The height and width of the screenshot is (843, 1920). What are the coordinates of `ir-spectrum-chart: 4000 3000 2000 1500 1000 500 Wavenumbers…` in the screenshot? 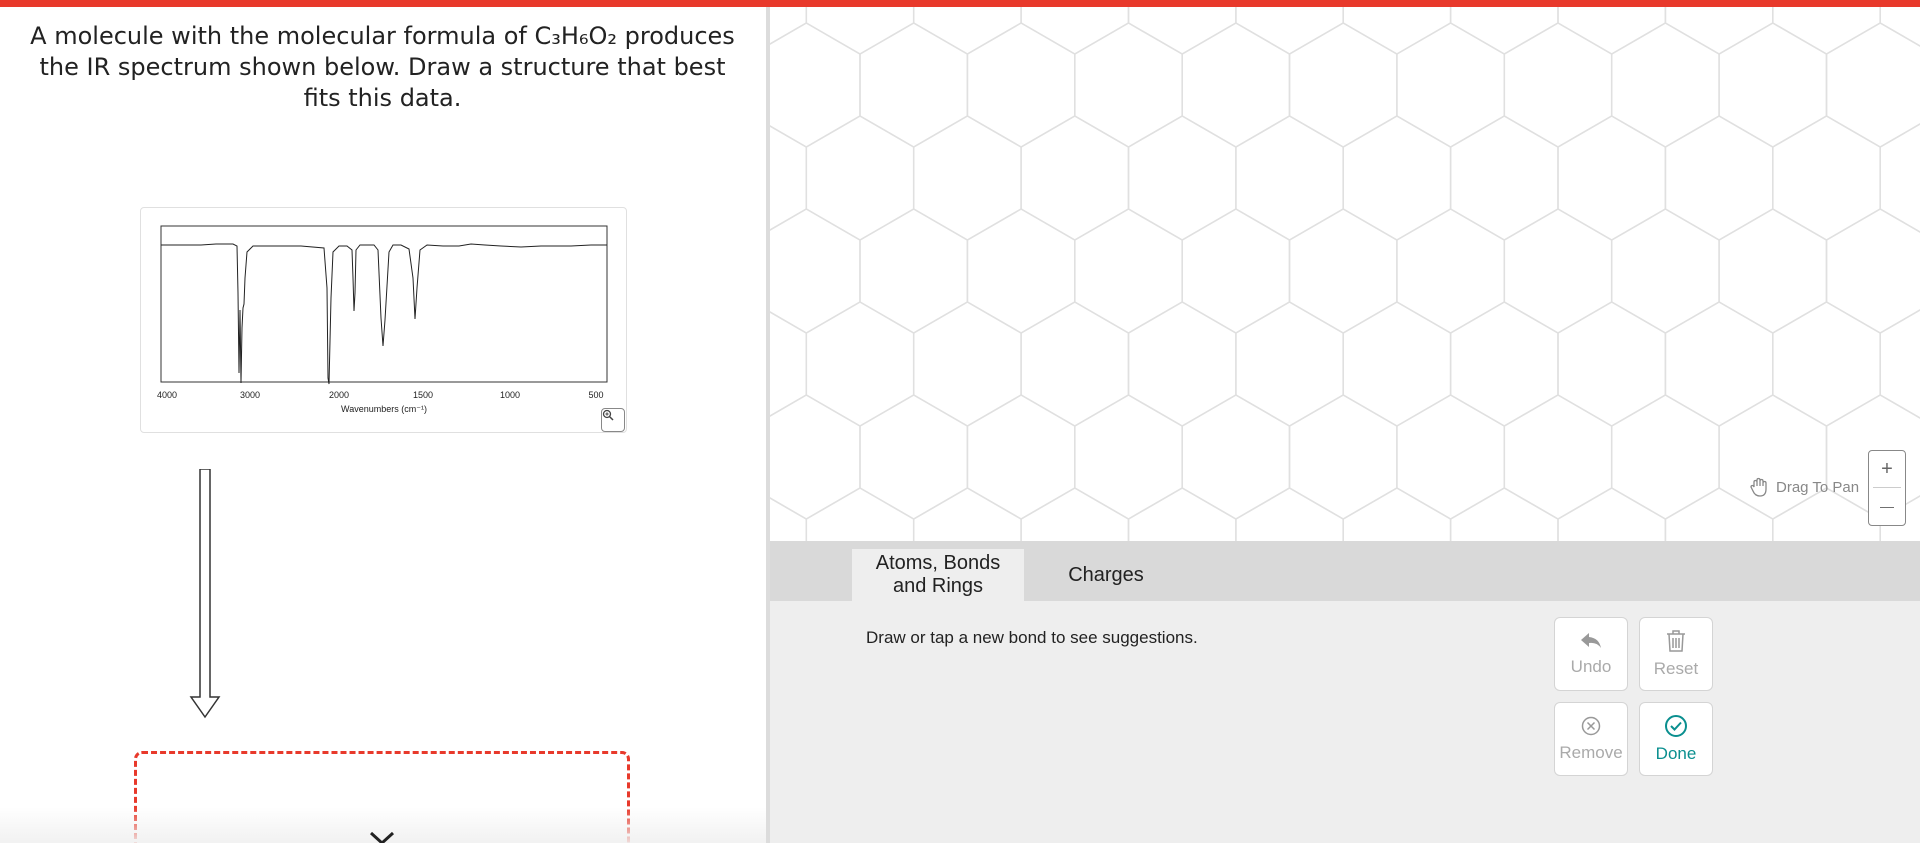 It's located at (382, 319).